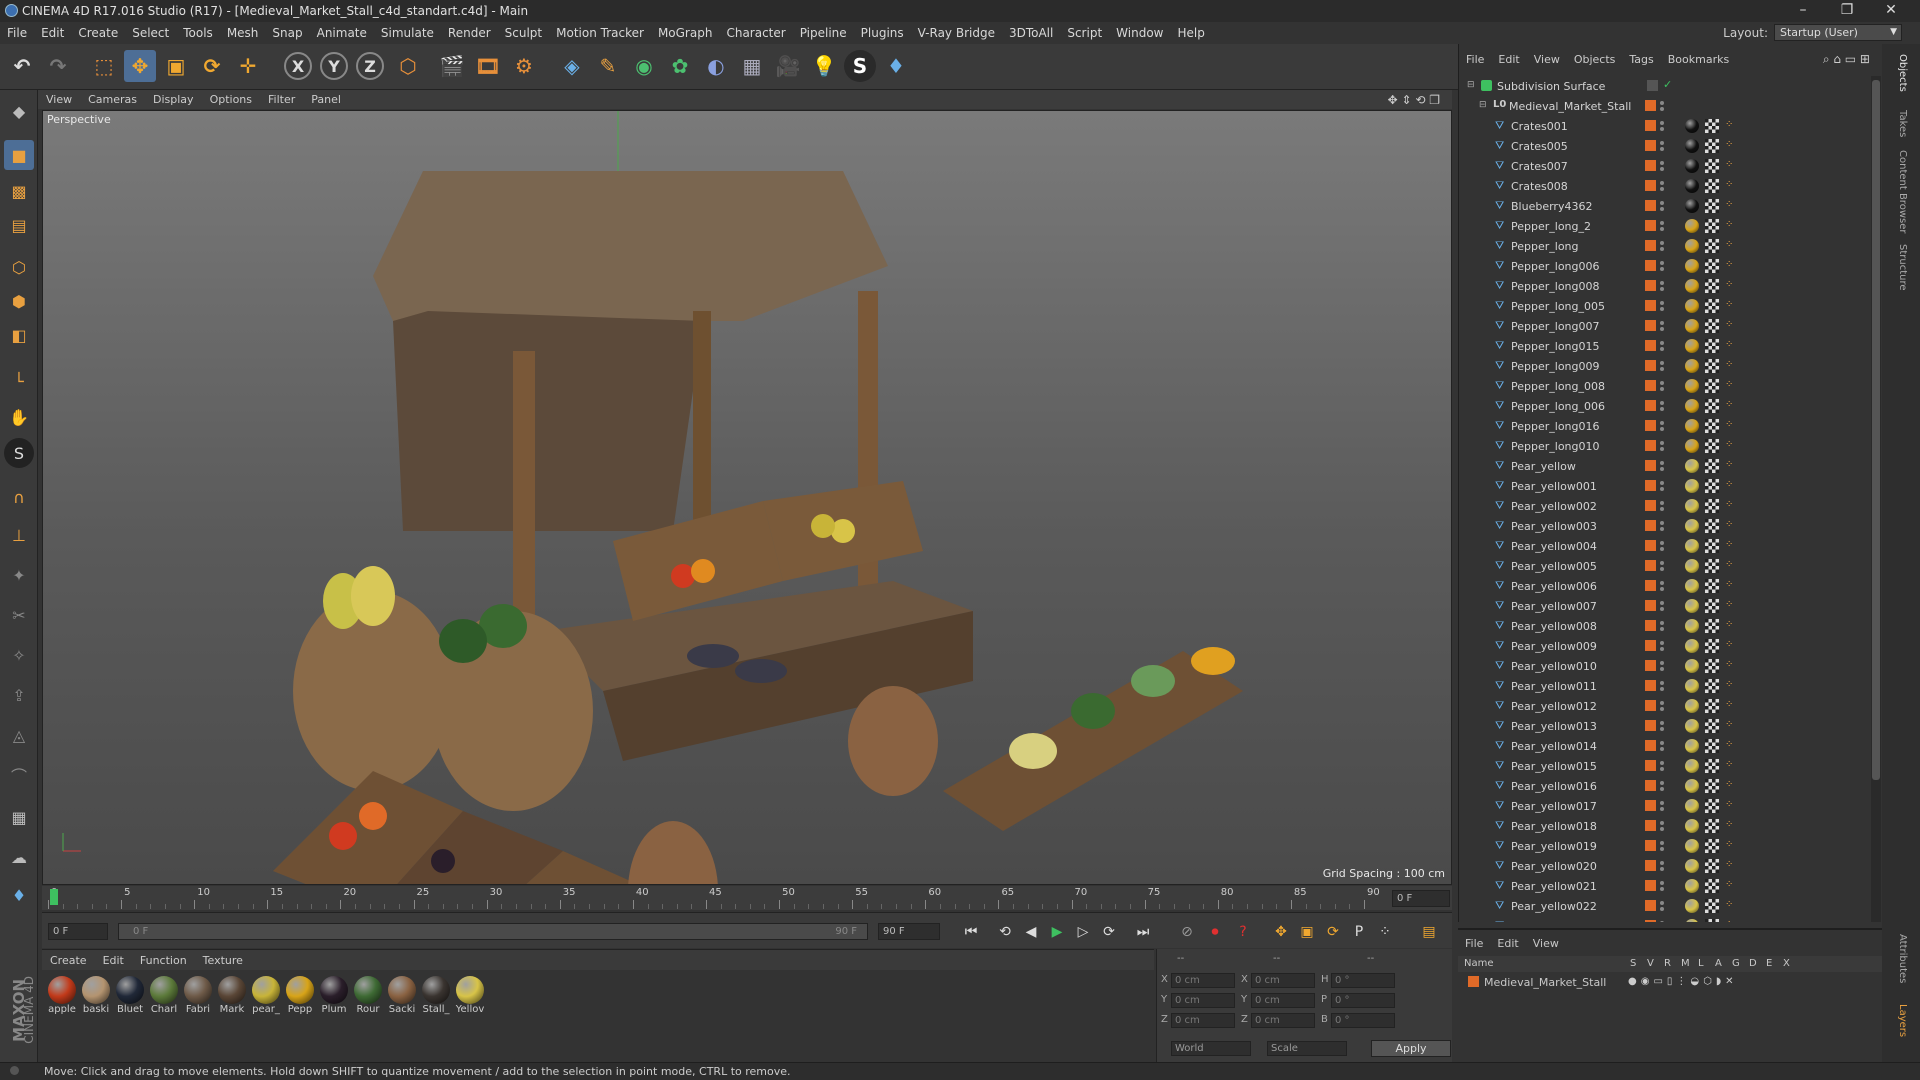 This screenshot has width=1920, height=1080. I want to click on key-scale-icon: ▣, so click(1307, 932).